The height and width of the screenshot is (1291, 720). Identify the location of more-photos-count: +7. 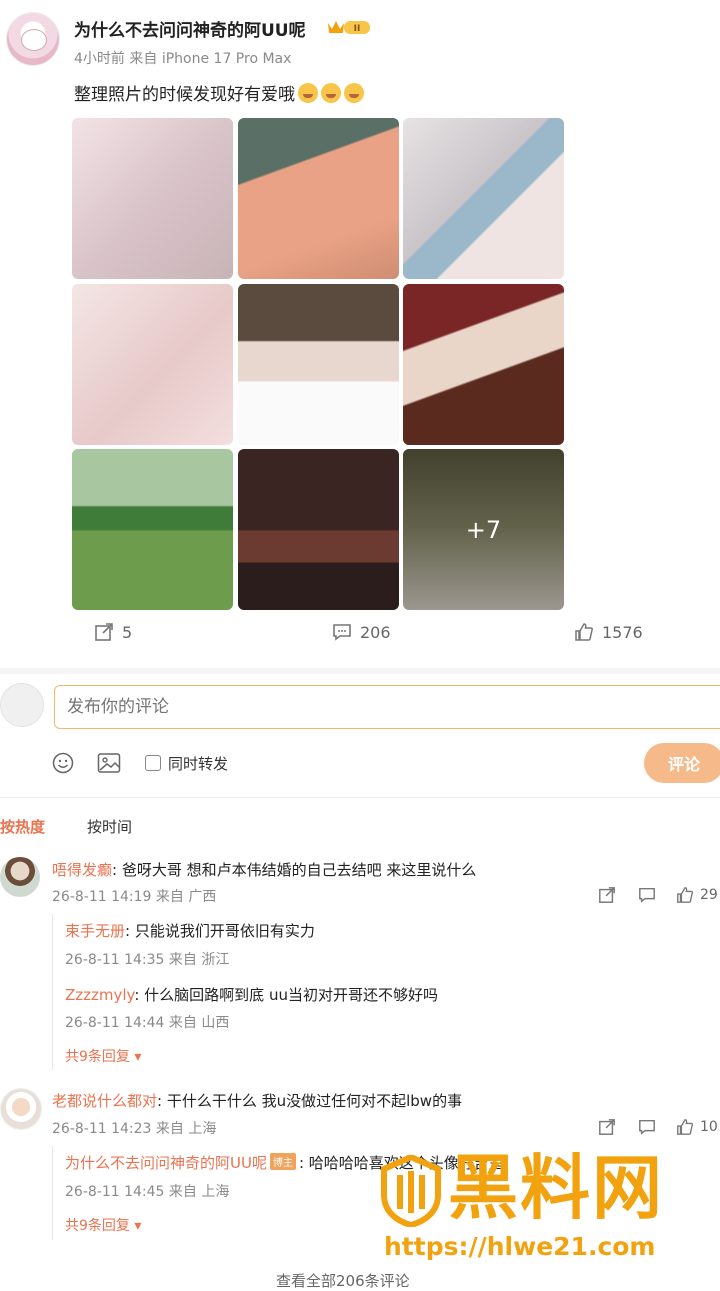
(483, 529).